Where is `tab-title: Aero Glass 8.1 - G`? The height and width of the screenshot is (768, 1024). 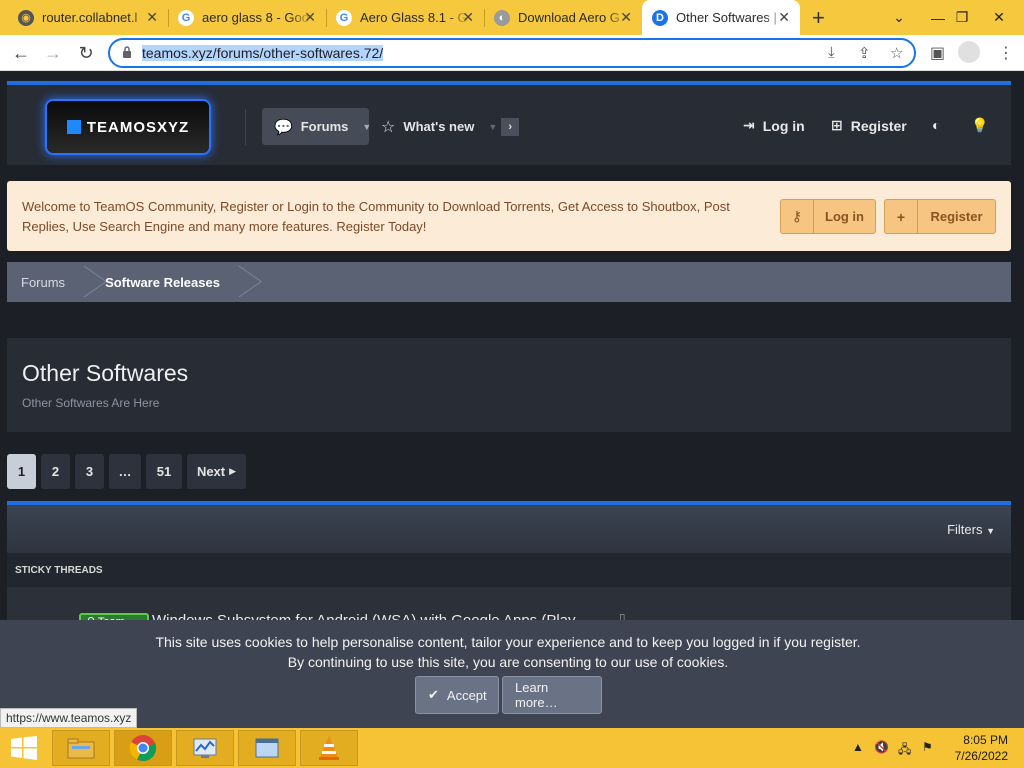
tab-title: Aero Glass 8.1 - G is located at coordinates (414, 17).